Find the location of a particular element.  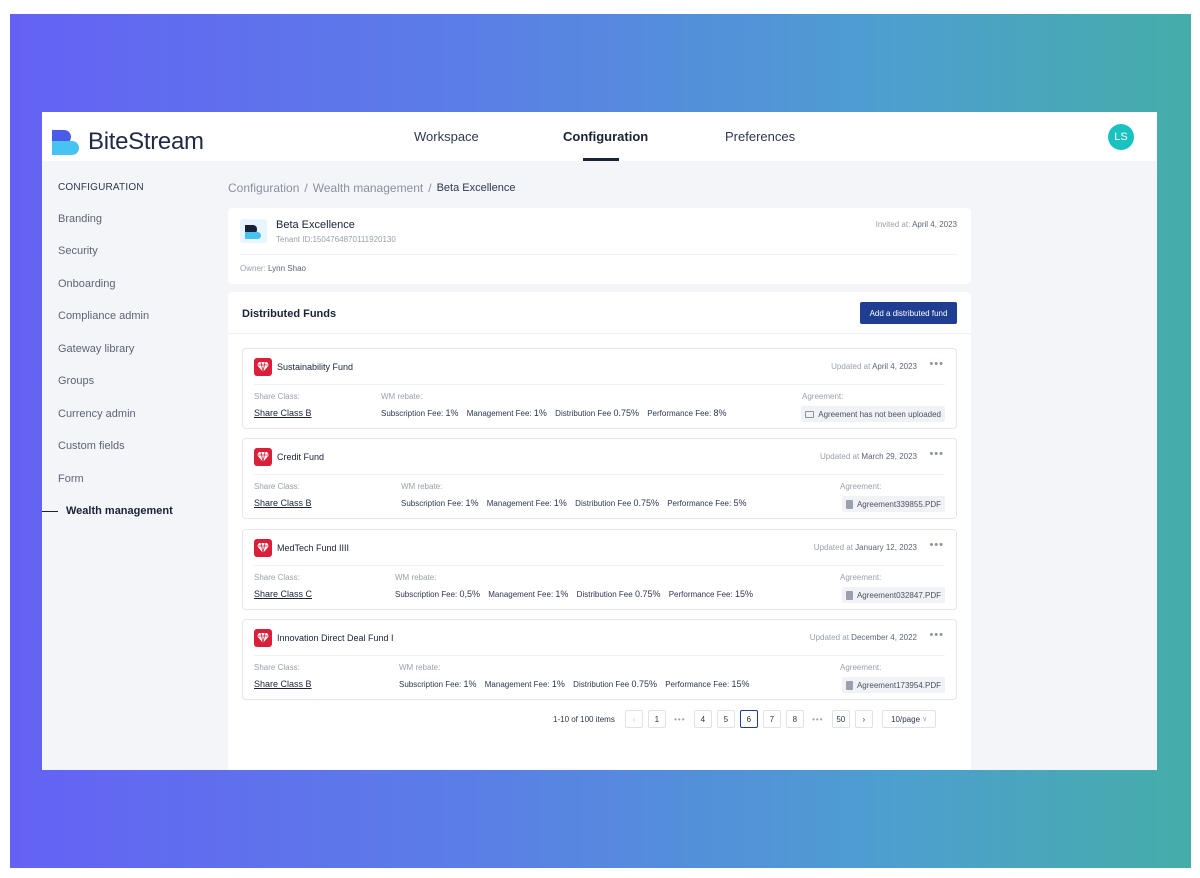

page-button: 5 is located at coordinates (725, 719).